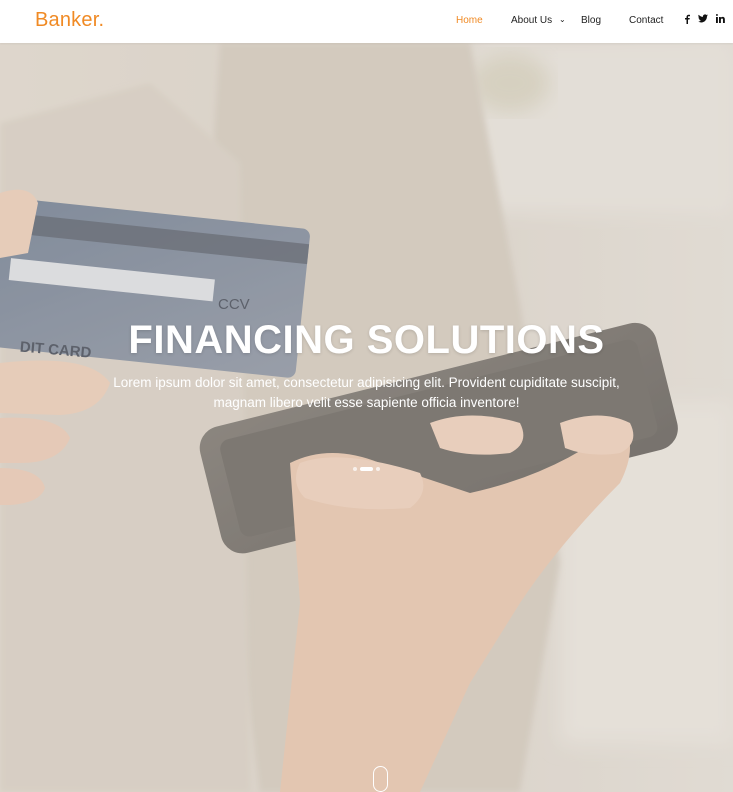 This screenshot has height=792, width=733. Describe the element at coordinates (720, 18) in the screenshot. I see `linkedin-icon` at that location.